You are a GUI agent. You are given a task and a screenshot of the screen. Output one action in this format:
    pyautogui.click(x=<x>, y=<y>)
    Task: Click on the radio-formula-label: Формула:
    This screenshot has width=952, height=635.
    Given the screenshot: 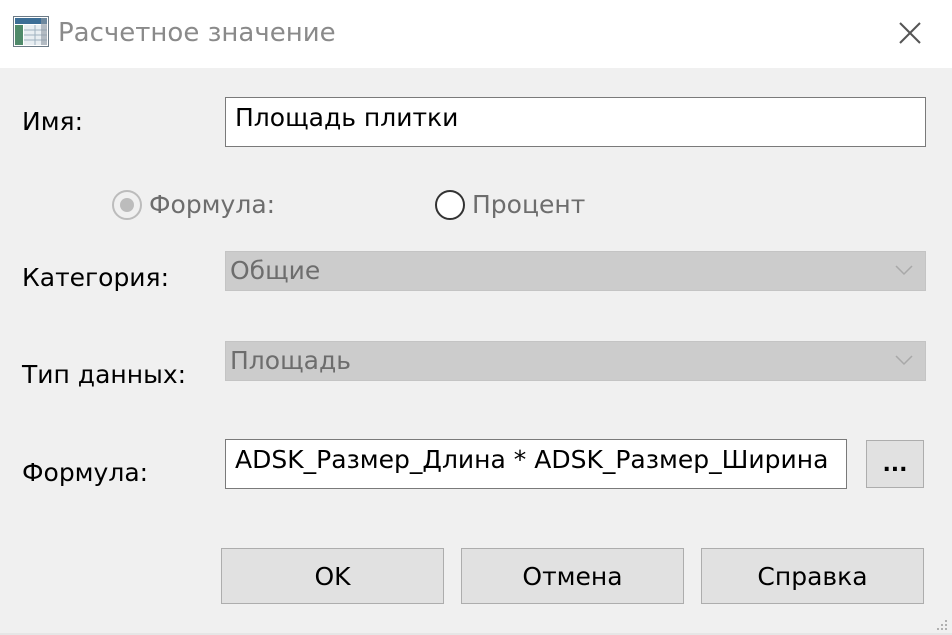 What is the action you would take?
    pyautogui.click(x=212, y=204)
    